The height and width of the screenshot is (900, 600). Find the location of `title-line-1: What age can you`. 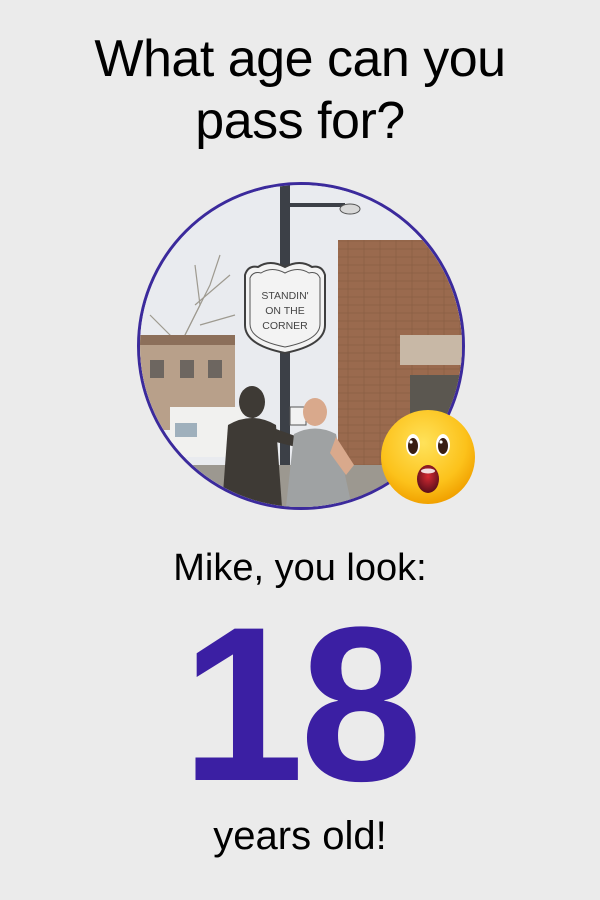

title-line-1: What age can you is located at coordinates (300, 59).